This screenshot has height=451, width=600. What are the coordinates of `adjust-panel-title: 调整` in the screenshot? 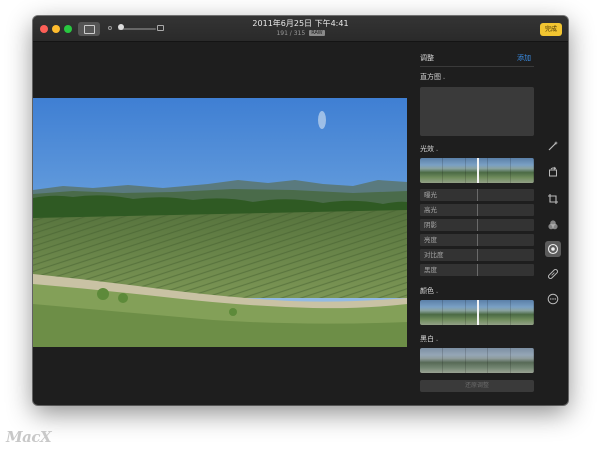 It's located at (427, 58).